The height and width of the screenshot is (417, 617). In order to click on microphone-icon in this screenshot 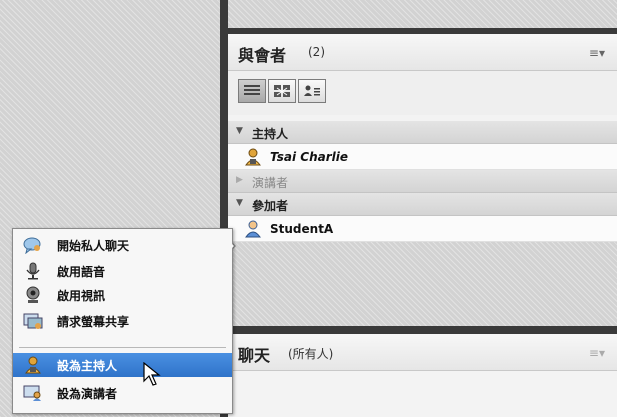, I will do `click(33, 273)`.